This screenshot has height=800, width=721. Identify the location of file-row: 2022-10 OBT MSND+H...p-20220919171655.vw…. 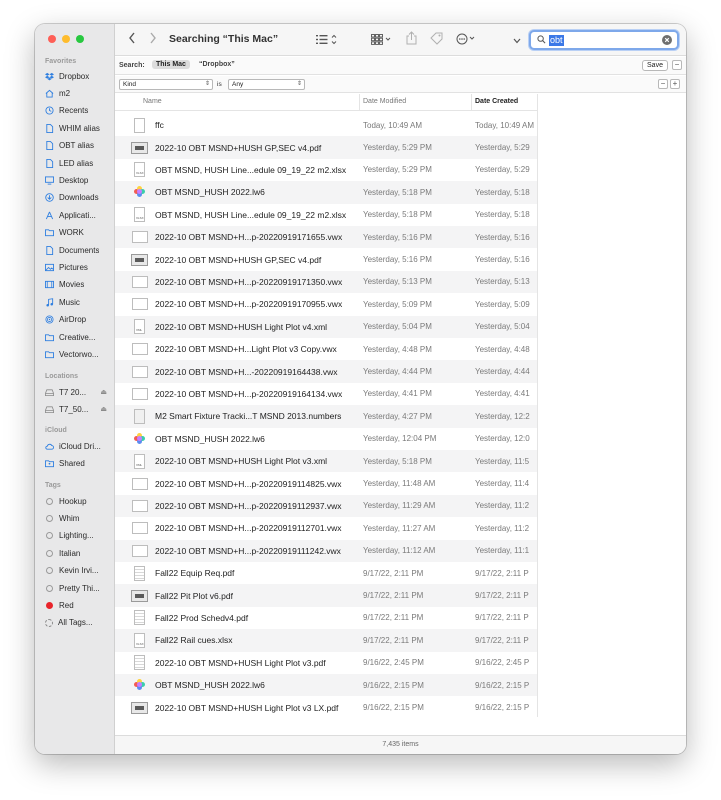
(326, 237).